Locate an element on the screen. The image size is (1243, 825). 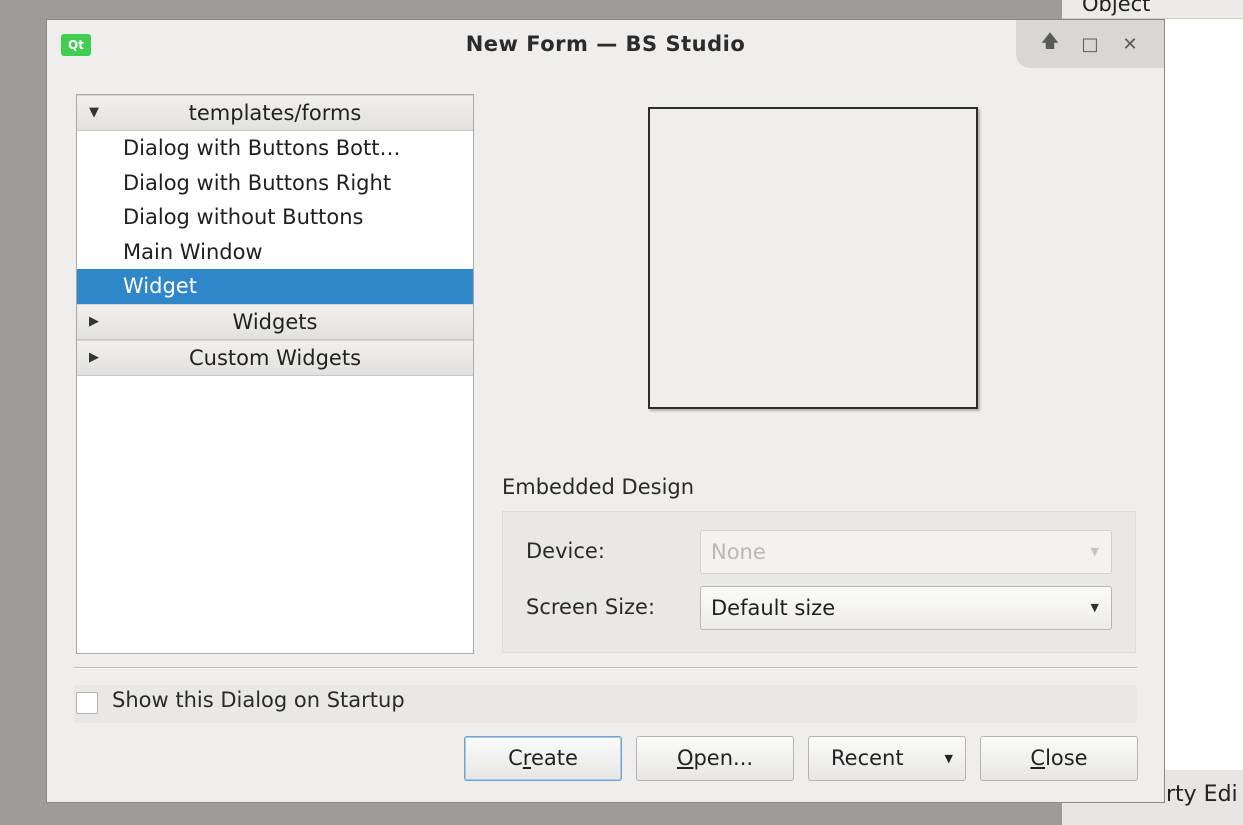
maximize-icon: □ is located at coordinates (1090, 44).